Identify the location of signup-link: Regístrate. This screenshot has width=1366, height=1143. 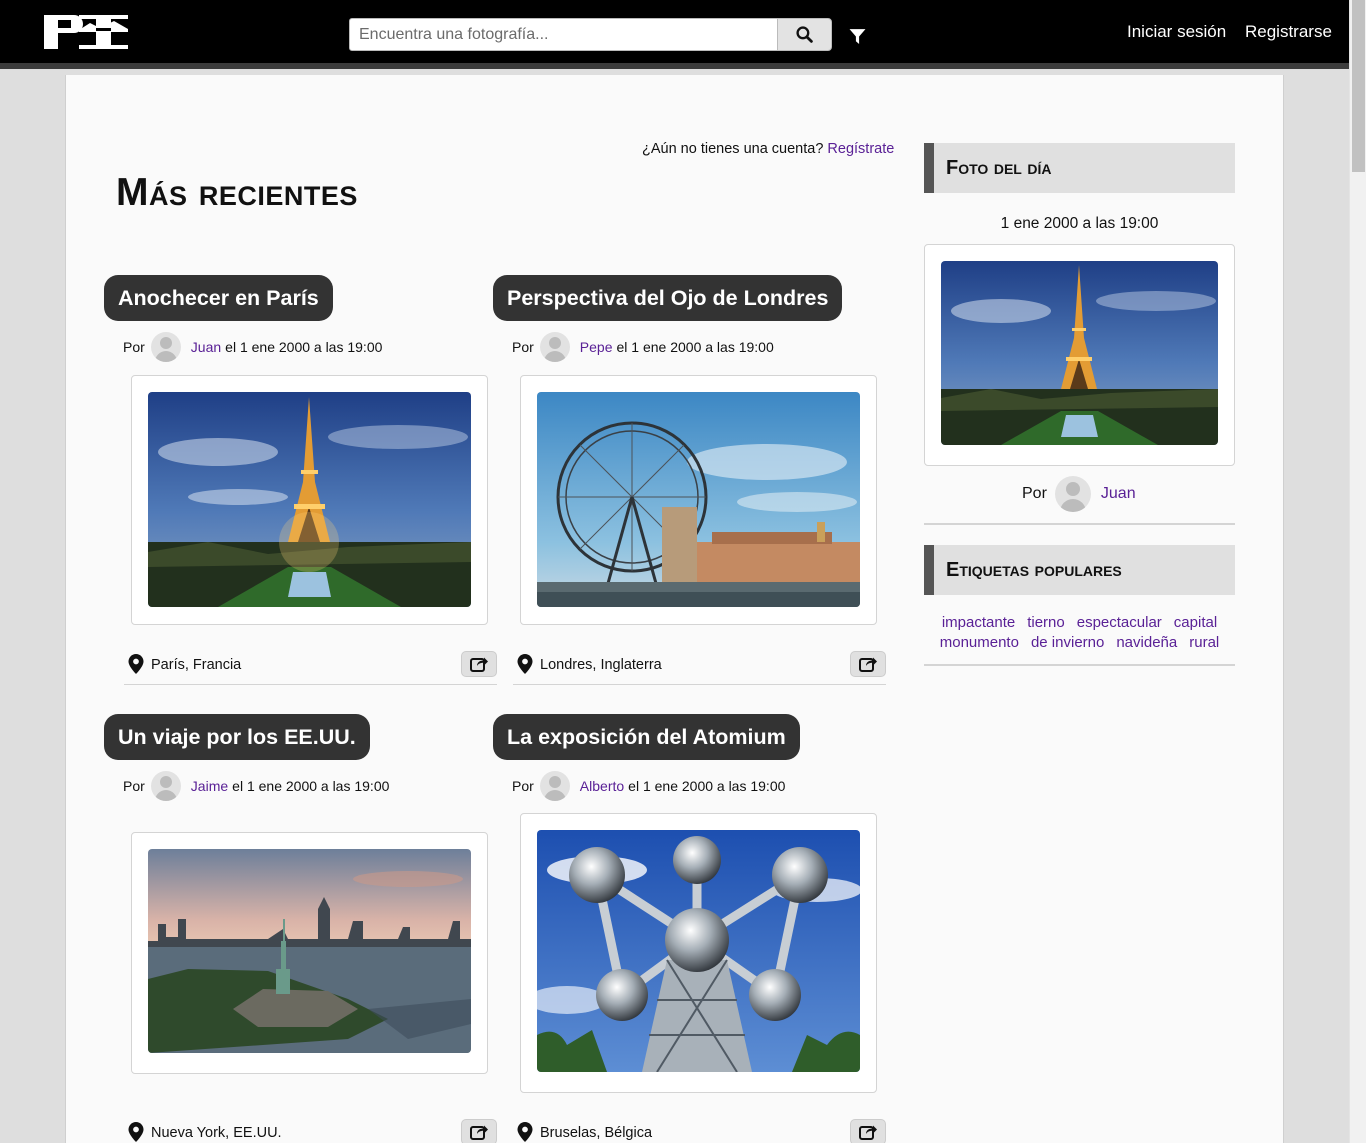
(860, 149).